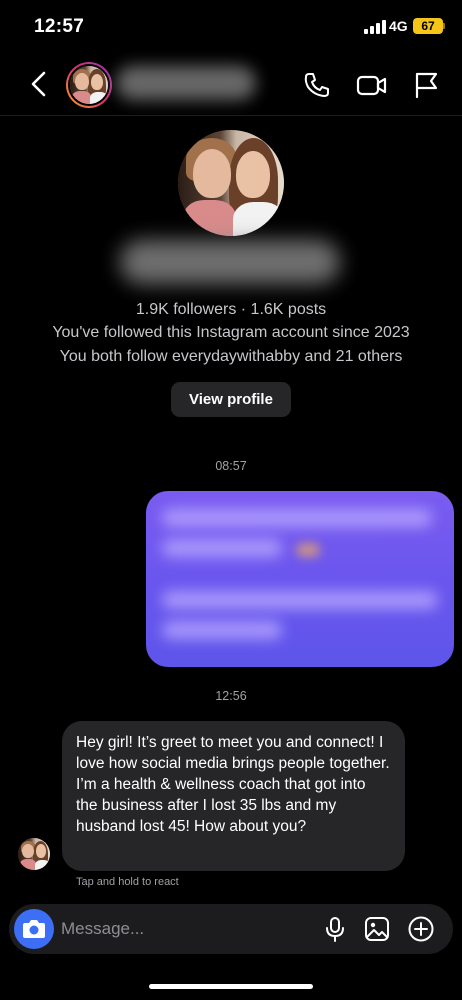 The width and height of the screenshot is (462, 1000). What do you see at coordinates (231, 696) in the screenshot?
I see `timestamp: 12:56` at bounding box center [231, 696].